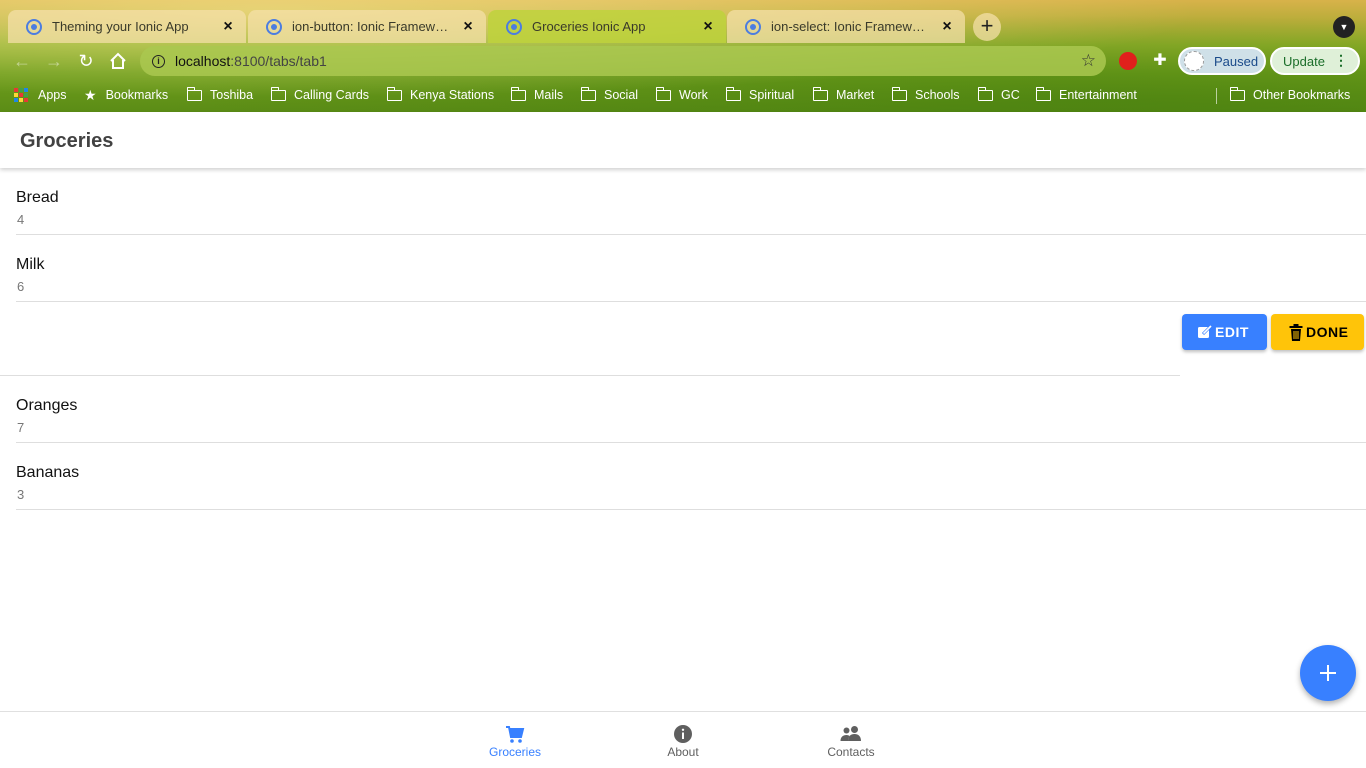  I want to click on star-icon: ★, so click(90, 94).